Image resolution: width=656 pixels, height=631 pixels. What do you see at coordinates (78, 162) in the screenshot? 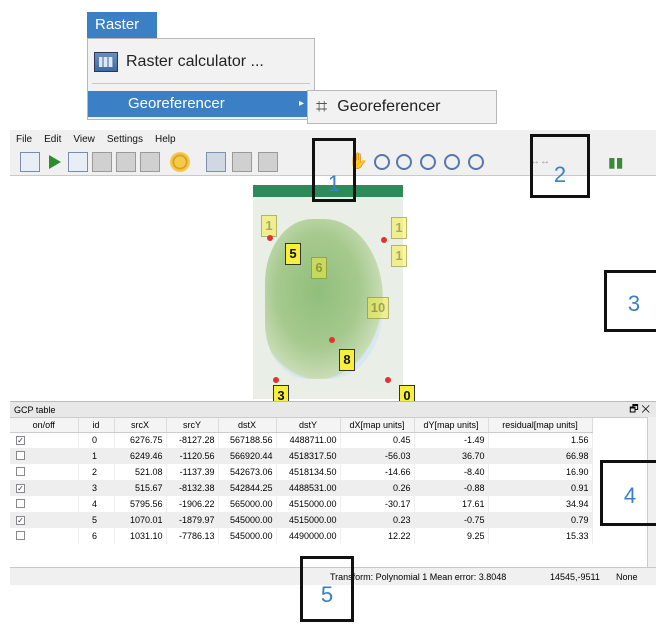
I see `generate-script-icon` at bounding box center [78, 162].